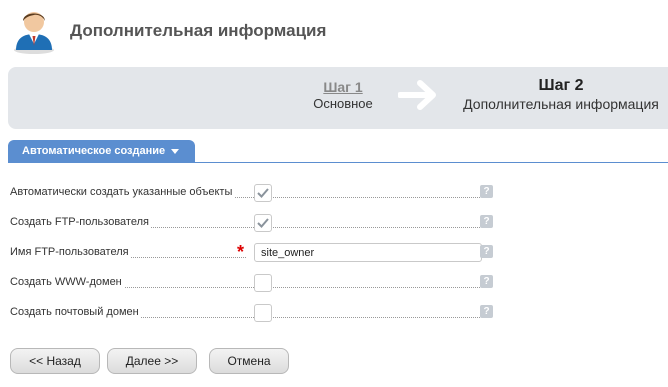 This screenshot has height=387, width=668. What do you see at coordinates (80, 222) in the screenshot?
I see `ftp-user-label: Создать FTP-пользователя` at bounding box center [80, 222].